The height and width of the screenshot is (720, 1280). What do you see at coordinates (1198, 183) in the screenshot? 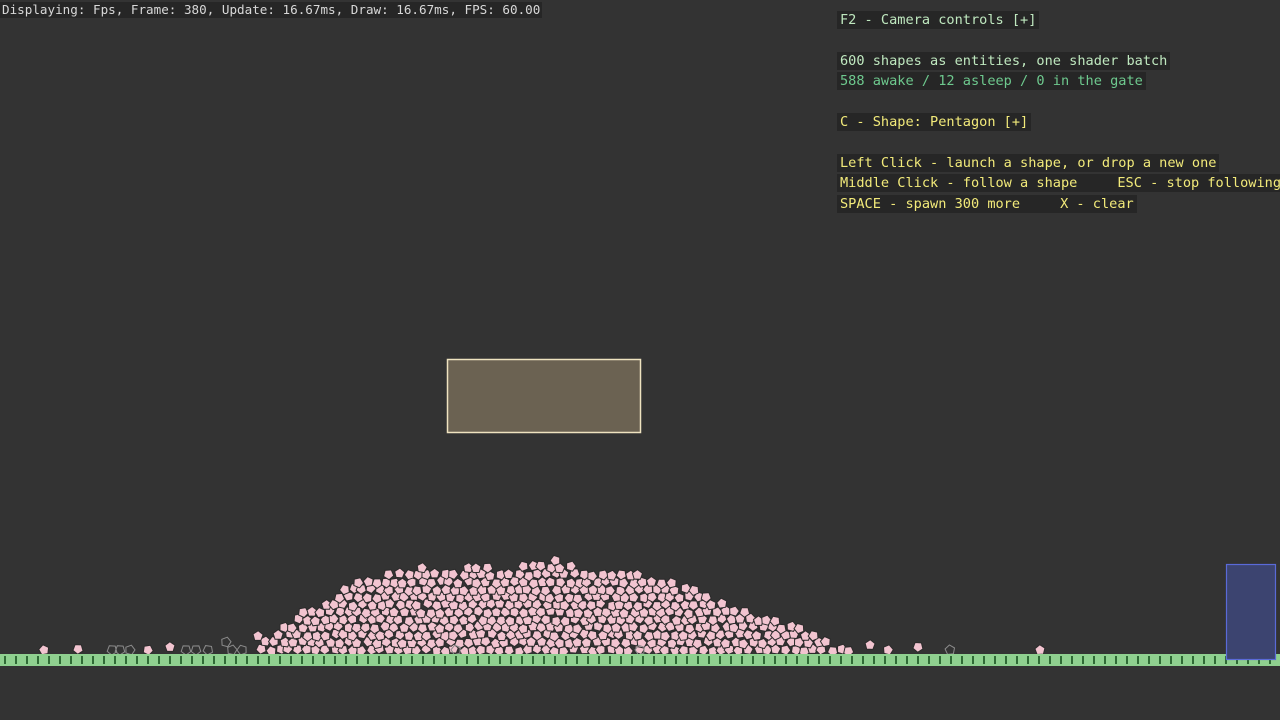
I see `esc-hint: ESC - stop following` at bounding box center [1198, 183].